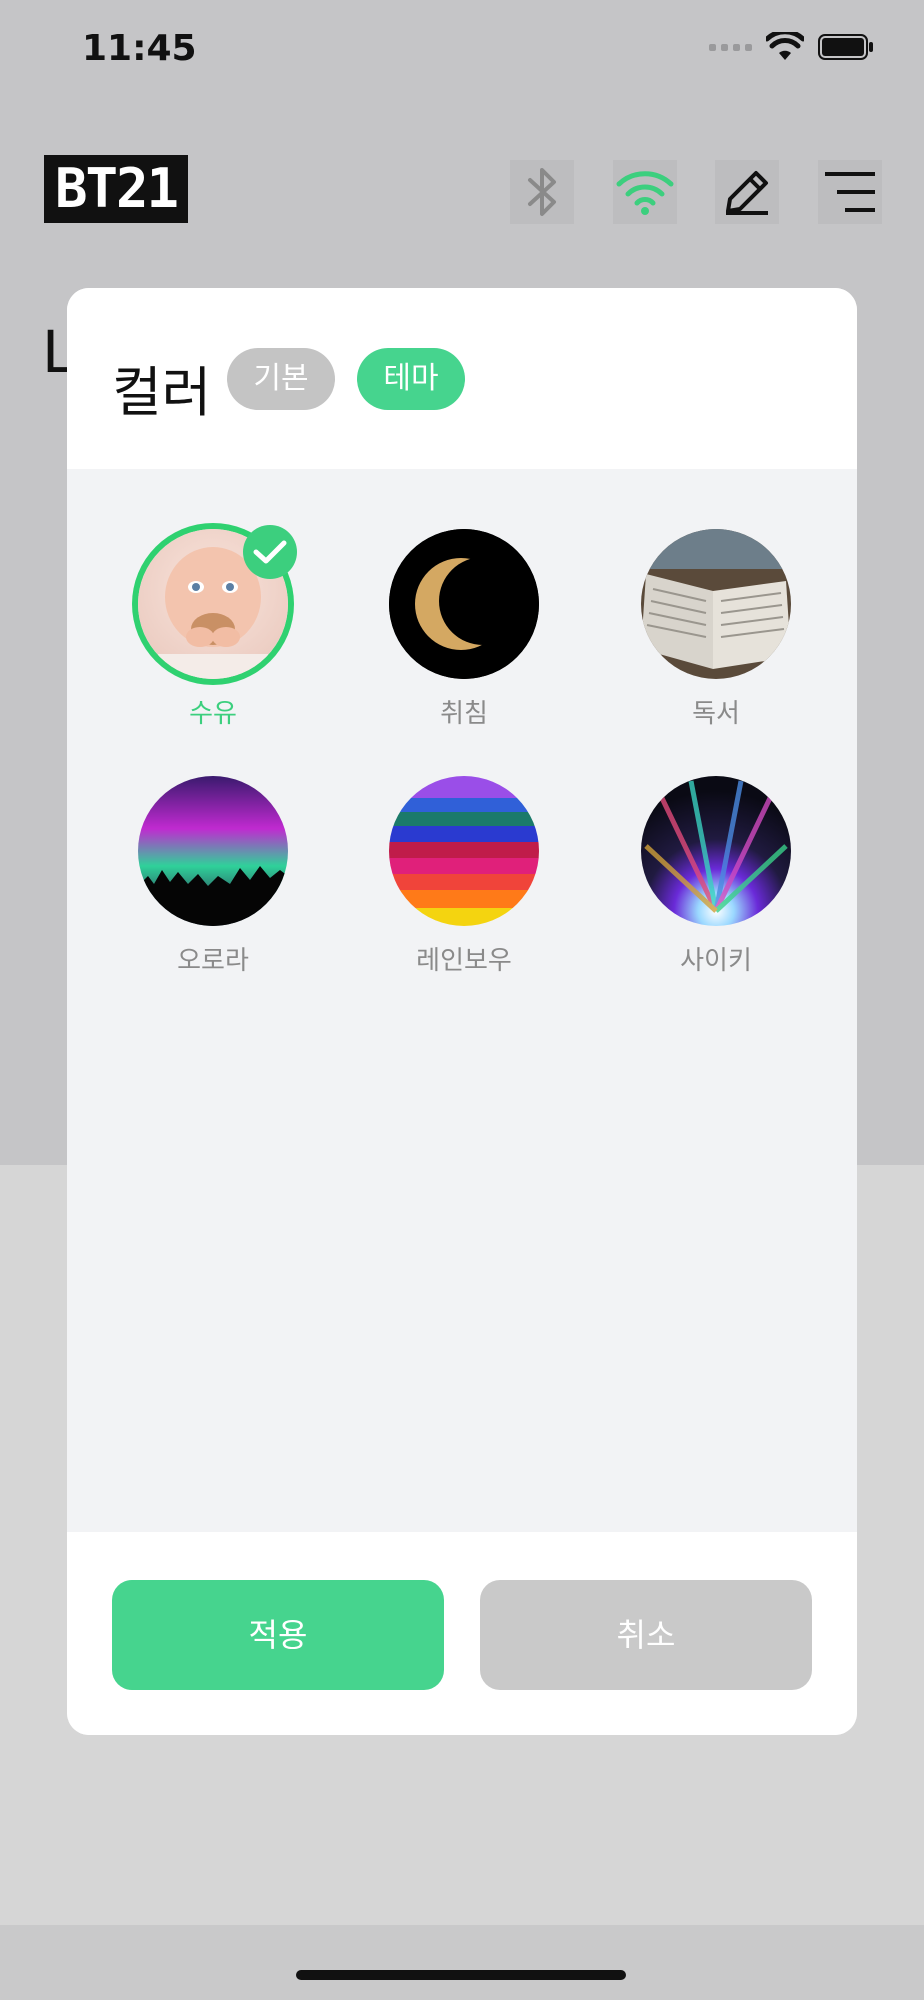 This screenshot has width=924, height=2000. Describe the element at coordinates (716, 604) in the screenshot. I see `theme-image-book` at that location.